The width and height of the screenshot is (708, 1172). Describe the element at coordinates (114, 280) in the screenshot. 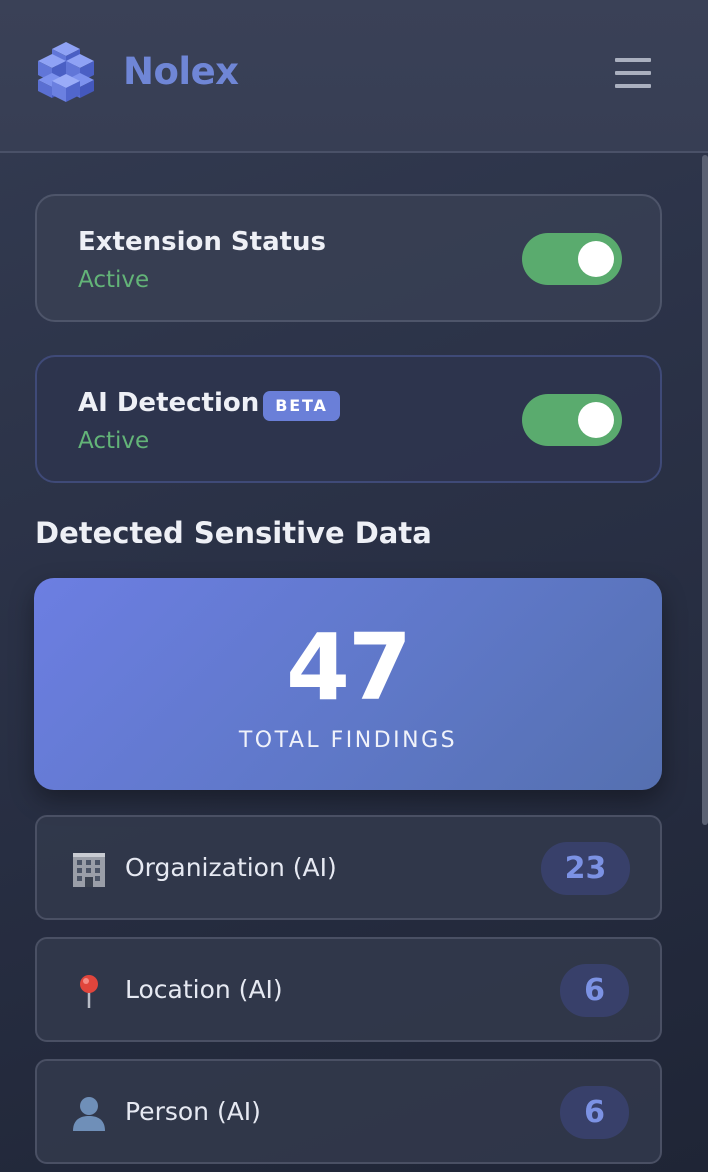

I see `extension-status-value: Active` at that location.